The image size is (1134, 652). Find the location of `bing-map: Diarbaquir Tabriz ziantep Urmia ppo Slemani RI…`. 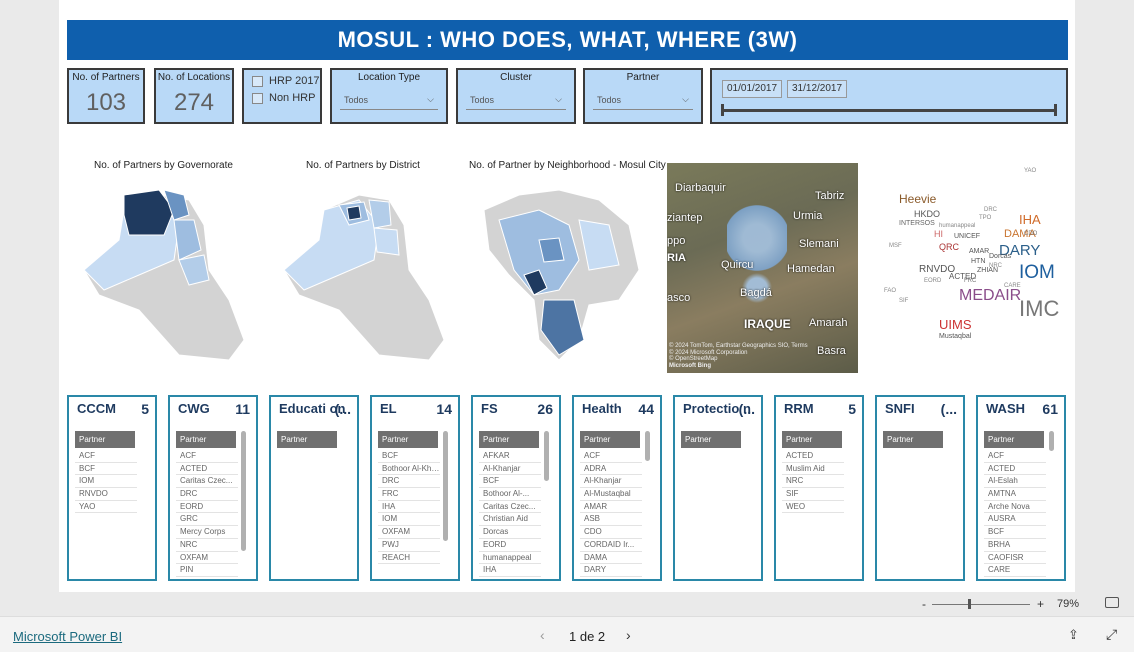

bing-map: Diarbaquir Tabriz ziantep Urmia ppo Slemani RI… is located at coordinates (762, 268).